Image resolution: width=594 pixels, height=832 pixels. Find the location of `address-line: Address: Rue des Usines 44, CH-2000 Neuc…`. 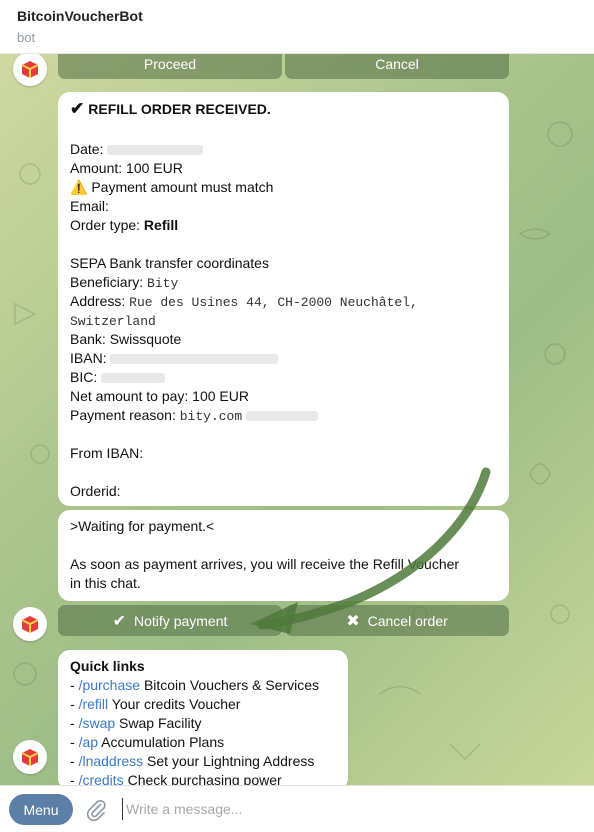

address-line: Address: Rue des Usines 44, CH-2000 Neuc… is located at coordinates (283, 301).